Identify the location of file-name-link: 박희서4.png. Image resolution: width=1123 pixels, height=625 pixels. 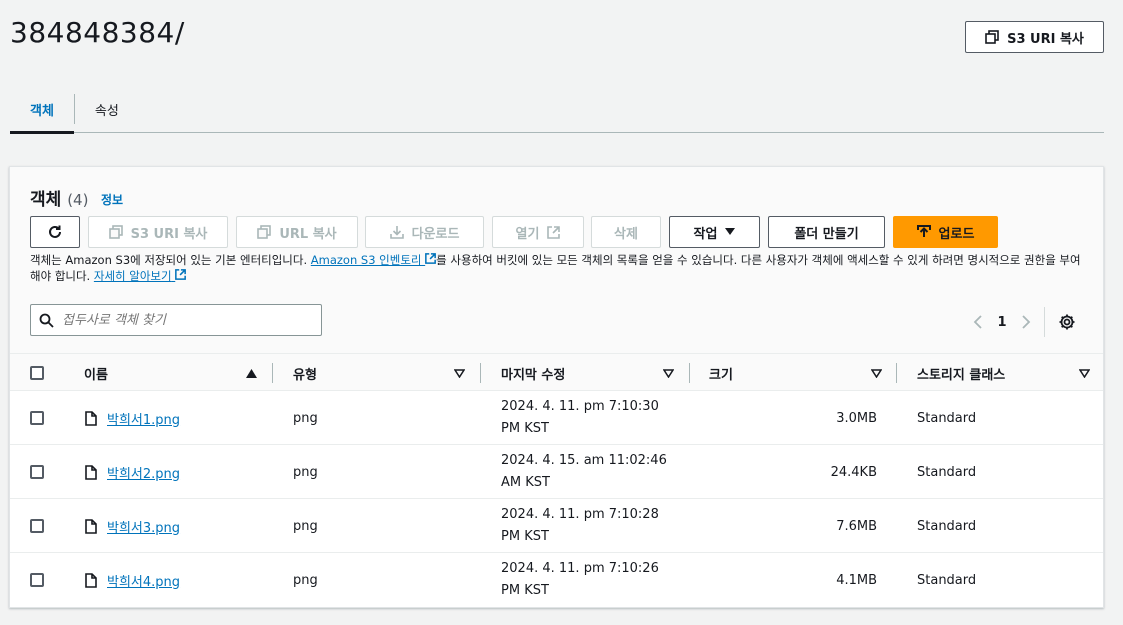
(143, 580).